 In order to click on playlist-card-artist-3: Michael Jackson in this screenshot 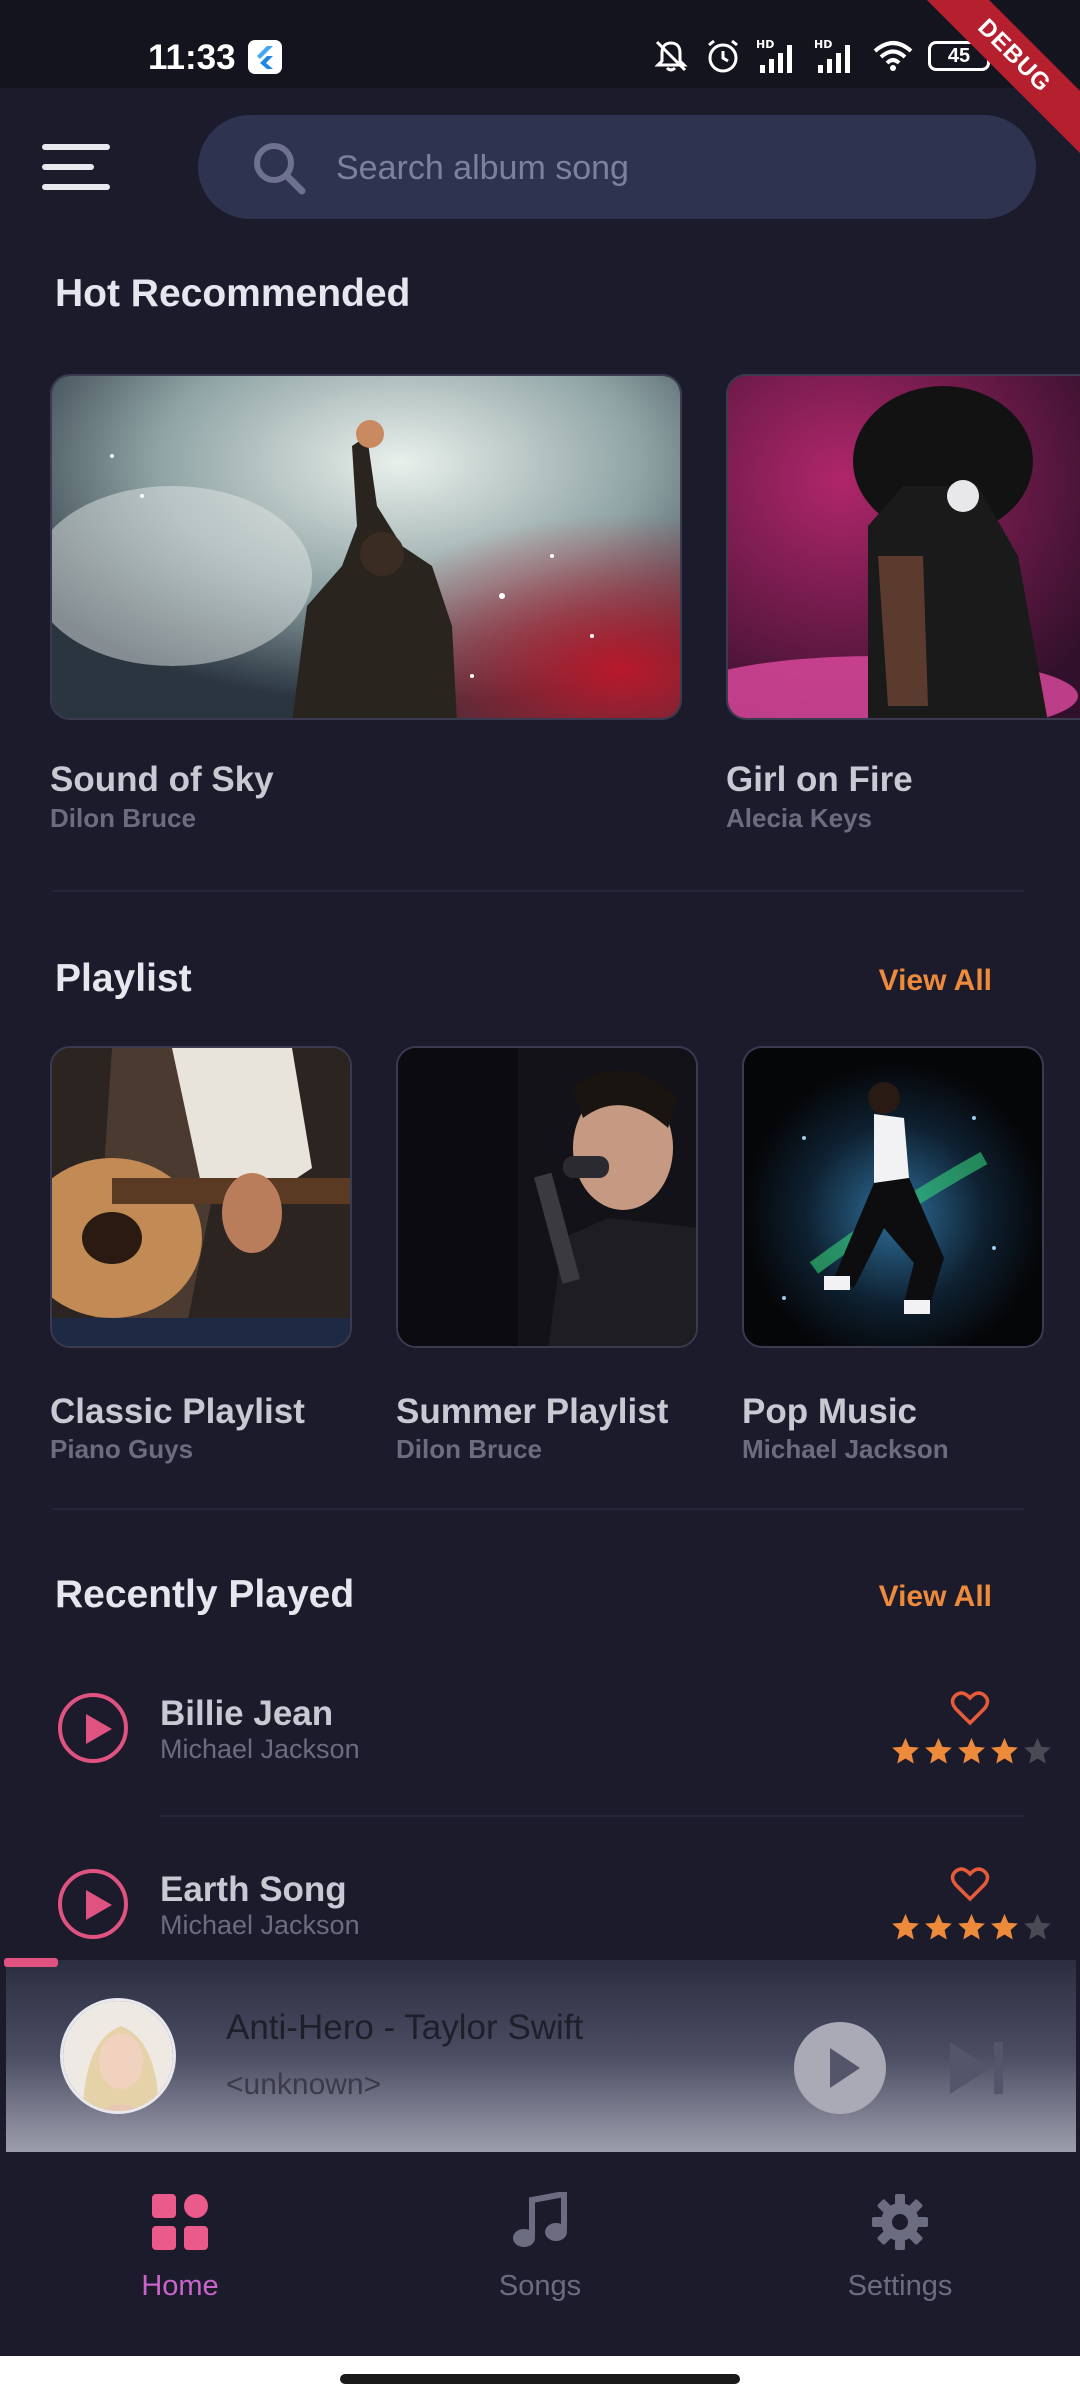, I will do `click(845, 1449)`.